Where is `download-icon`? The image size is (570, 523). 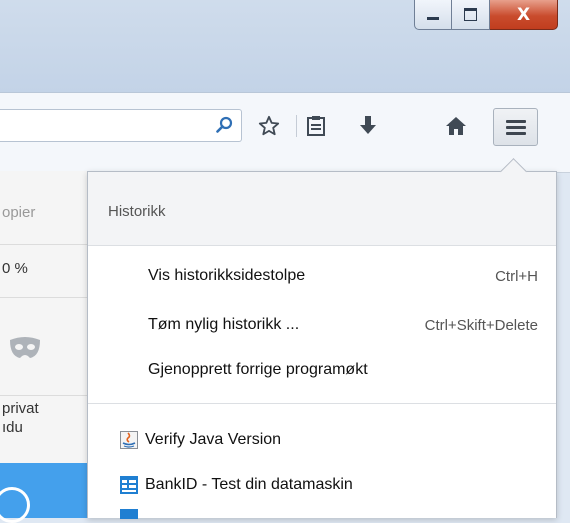
download-icon is located at coordinates (368, 126).